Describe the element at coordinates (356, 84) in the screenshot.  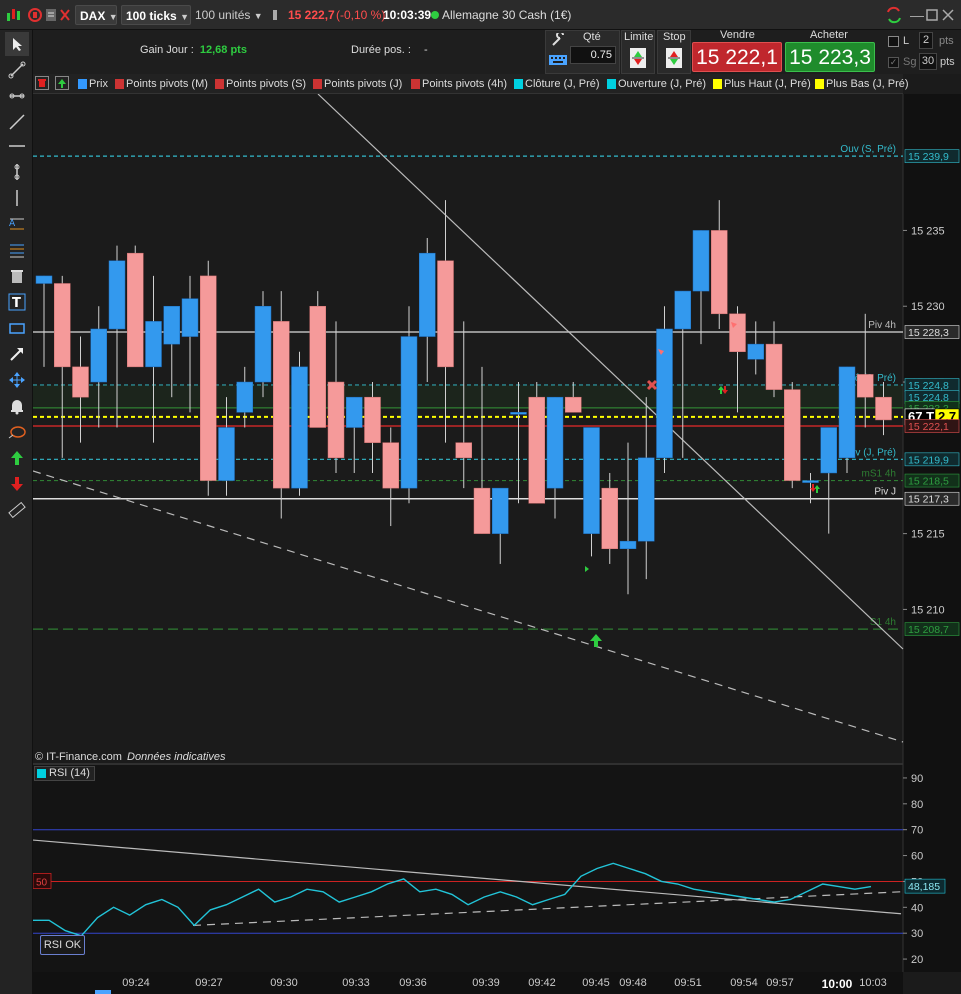
I see `indicator-chip: Points pivots (J)` at that location.